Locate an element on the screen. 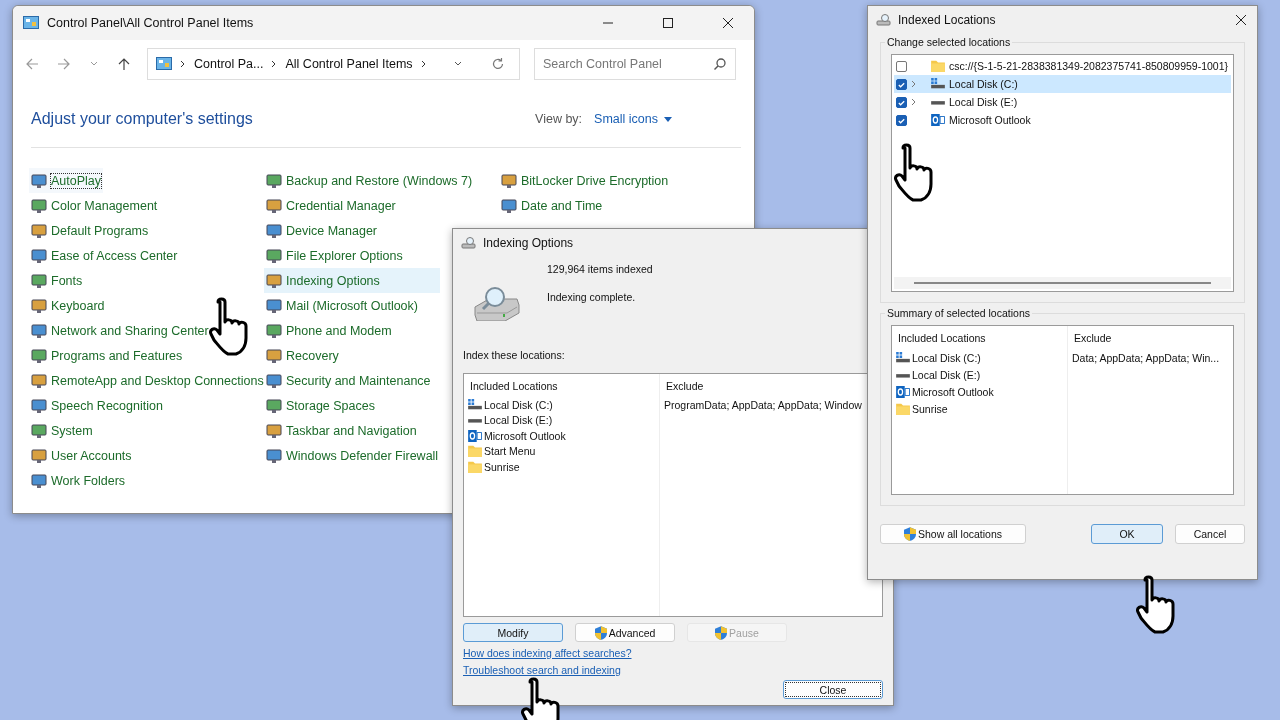 The height and width of the screenshot is (720, 1280). help-link: How does indexing affect searches? is located at coordinates (547, 653).